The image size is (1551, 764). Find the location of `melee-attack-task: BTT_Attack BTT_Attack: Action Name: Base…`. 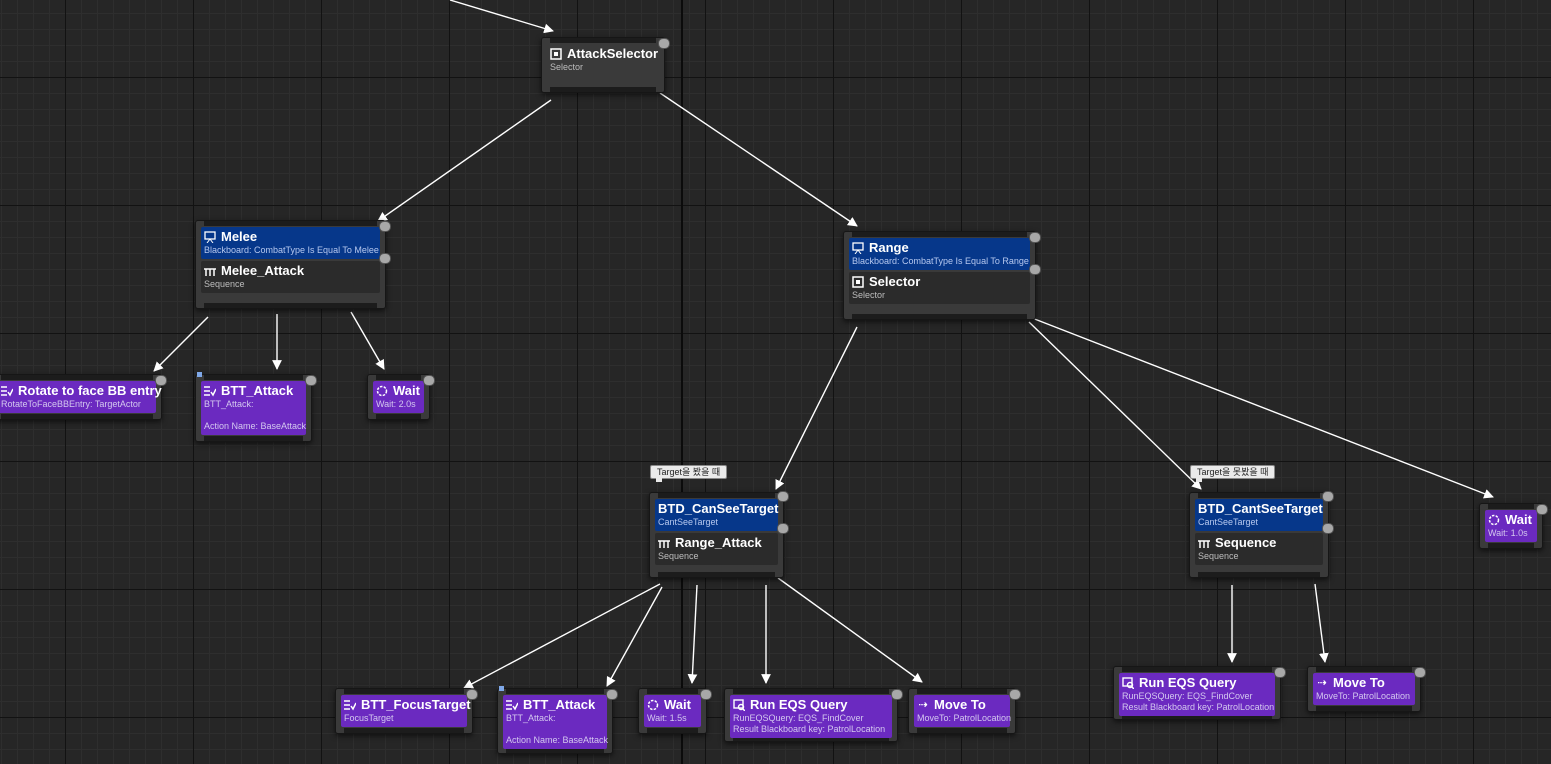

melee-attack-task: BTT_Attack BTT_Attack: Action Name: Base… is located at coordinates (253, 408).